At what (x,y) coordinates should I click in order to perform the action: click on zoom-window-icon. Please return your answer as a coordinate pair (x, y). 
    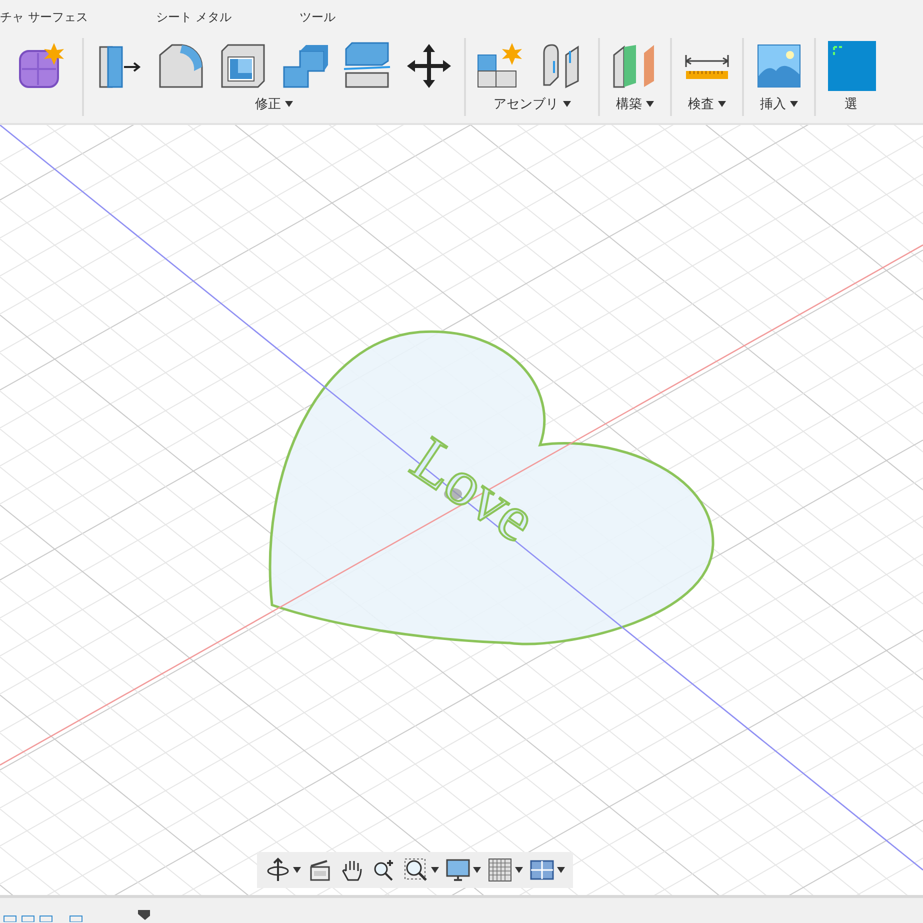
    Looking at the image, I should click on (416, 870).